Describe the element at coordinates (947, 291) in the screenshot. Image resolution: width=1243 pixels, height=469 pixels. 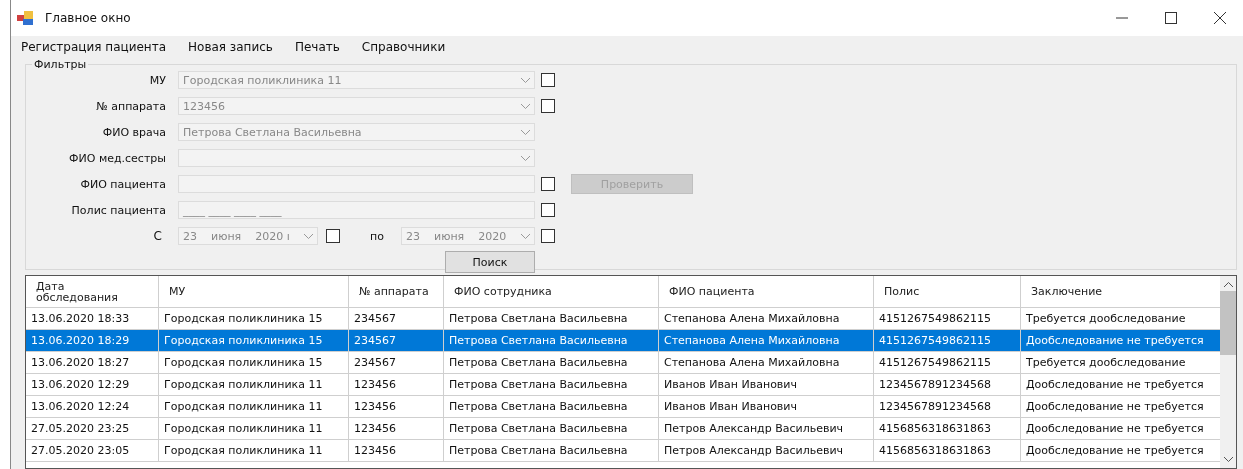
I see `column-header: Полис` at that location.